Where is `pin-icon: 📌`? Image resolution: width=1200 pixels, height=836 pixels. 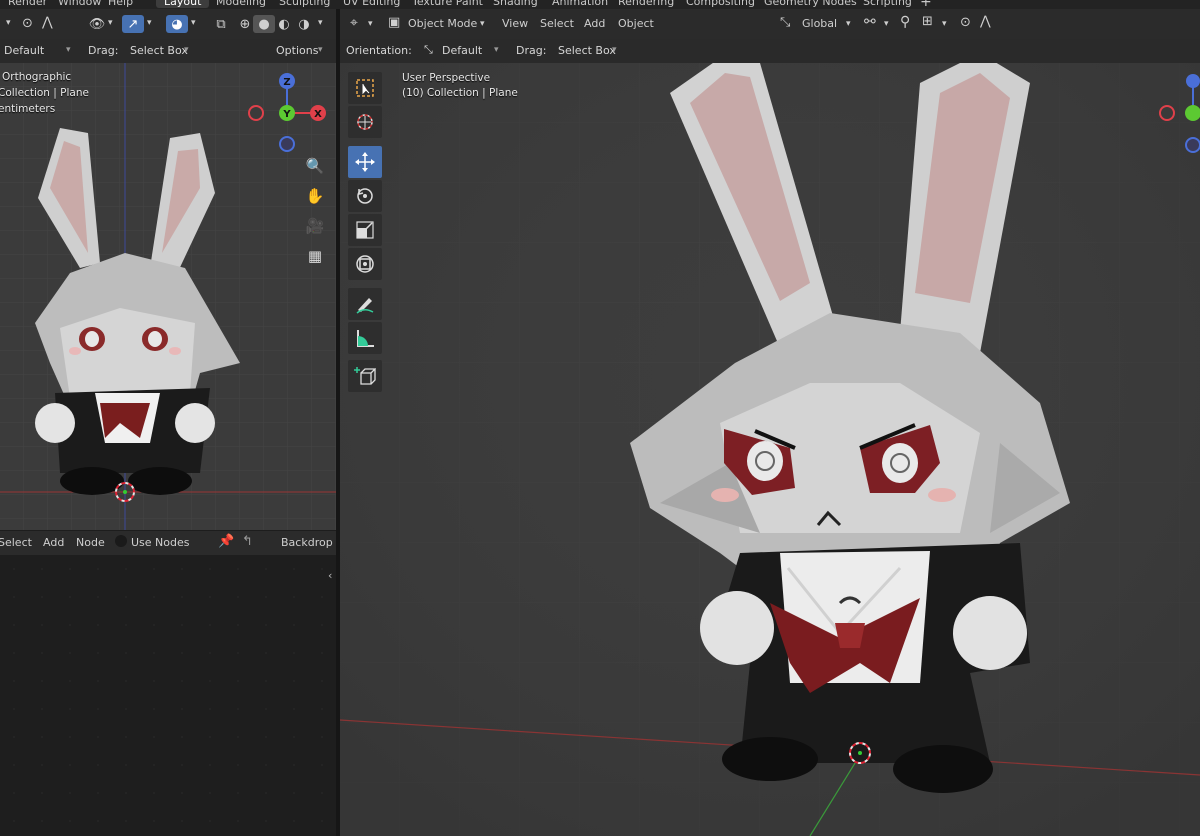
pin-icon: 📌 is located at coordinates (226, 541).